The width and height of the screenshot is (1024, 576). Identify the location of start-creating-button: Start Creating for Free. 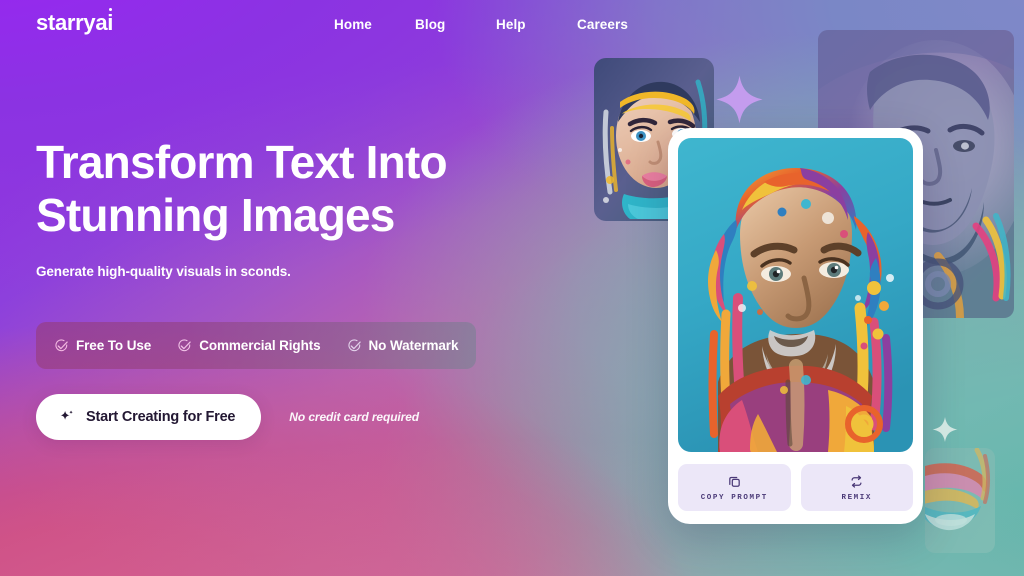
(149, 417).